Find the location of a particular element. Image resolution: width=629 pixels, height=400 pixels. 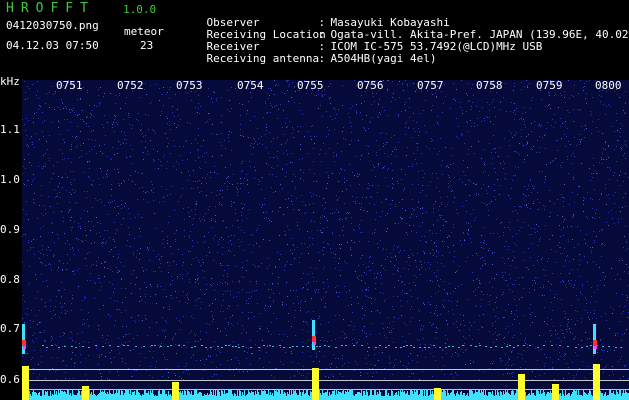

info-value: A504HB(yagi 4el) is located at coordinates (383, 58).